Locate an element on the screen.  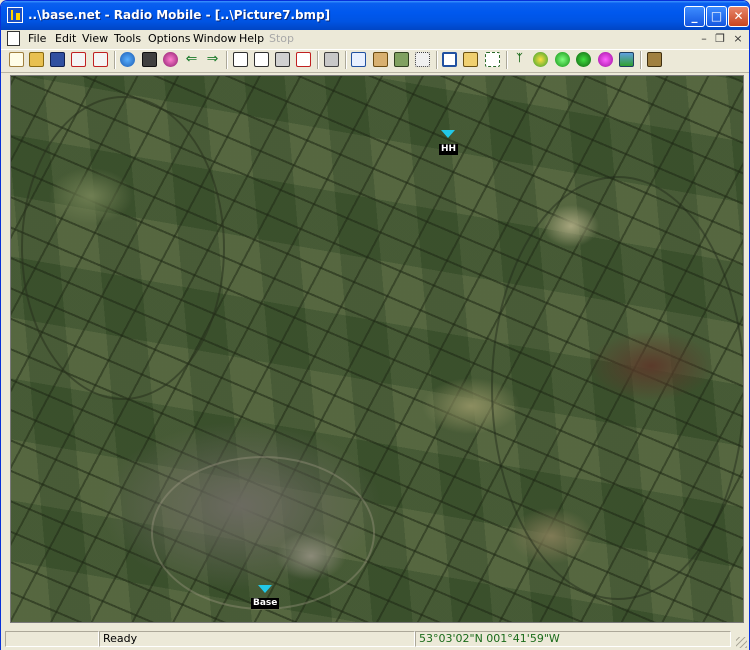
site-label-hh: HH is located at coordinates (449, 149).